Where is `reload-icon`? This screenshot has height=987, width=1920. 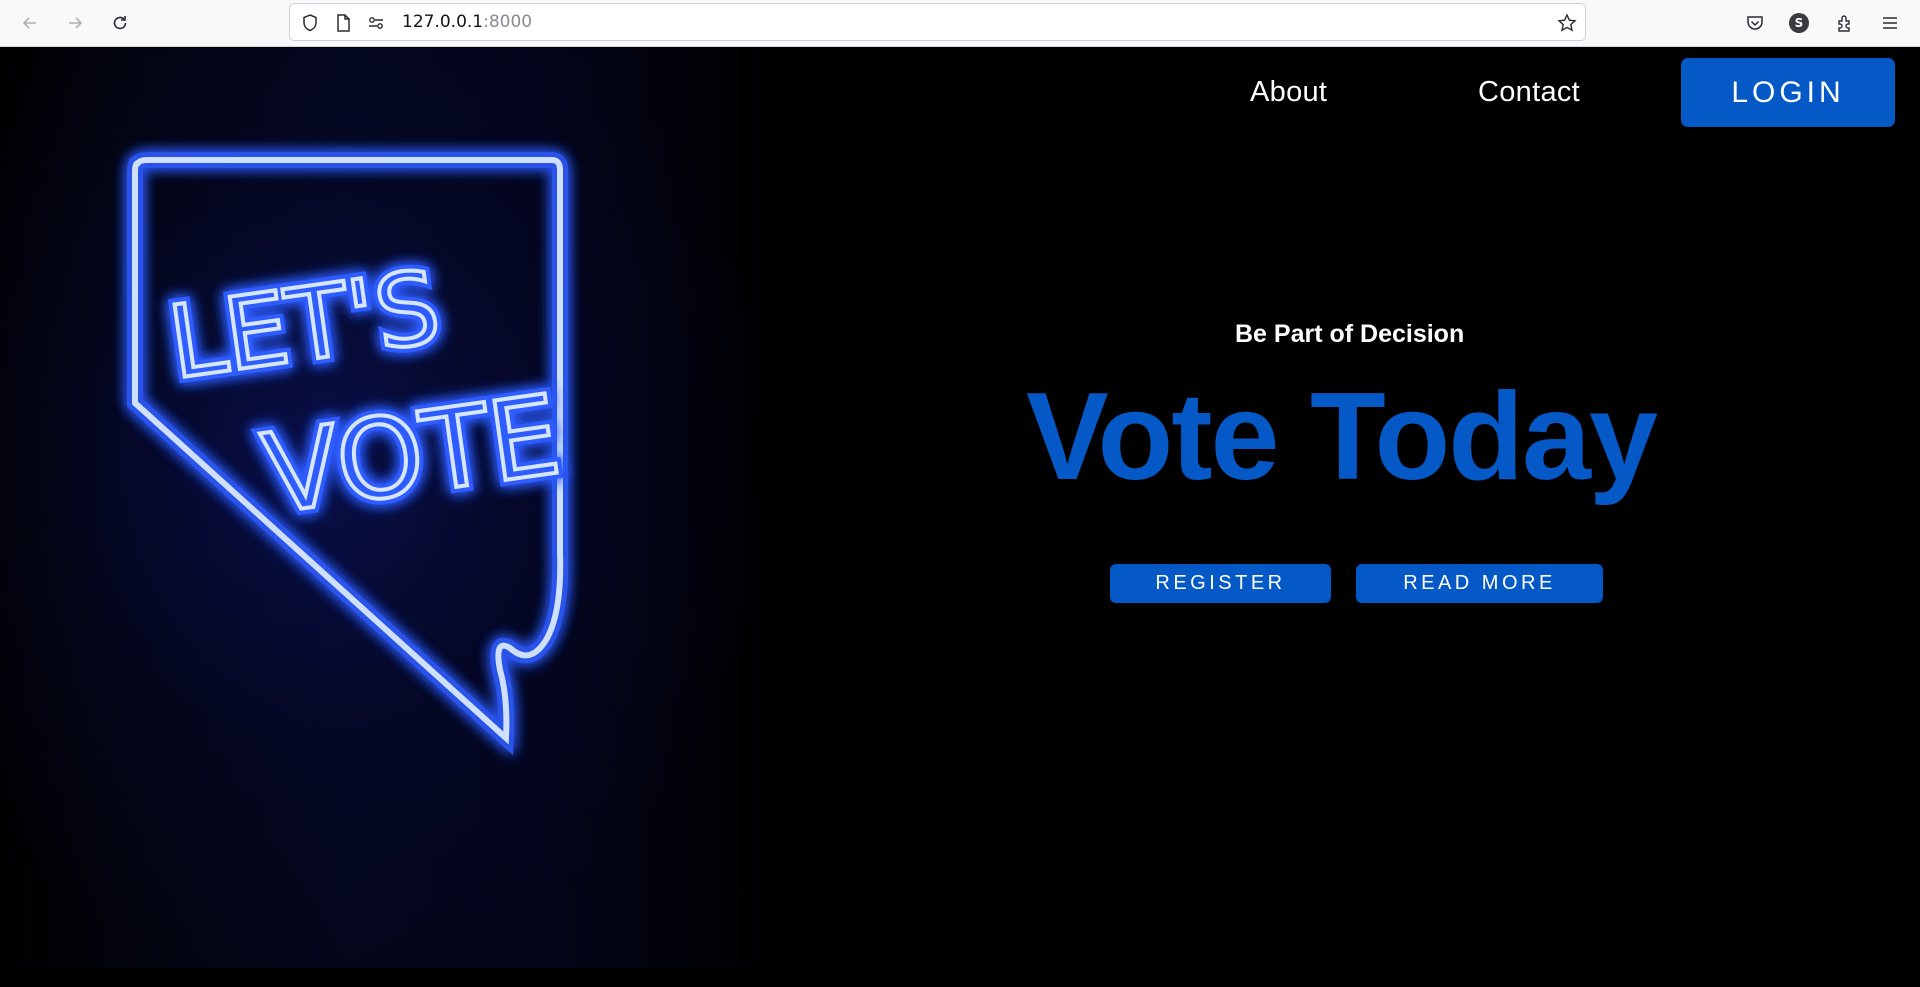 reload-icon is located at coordinates (120, 23).